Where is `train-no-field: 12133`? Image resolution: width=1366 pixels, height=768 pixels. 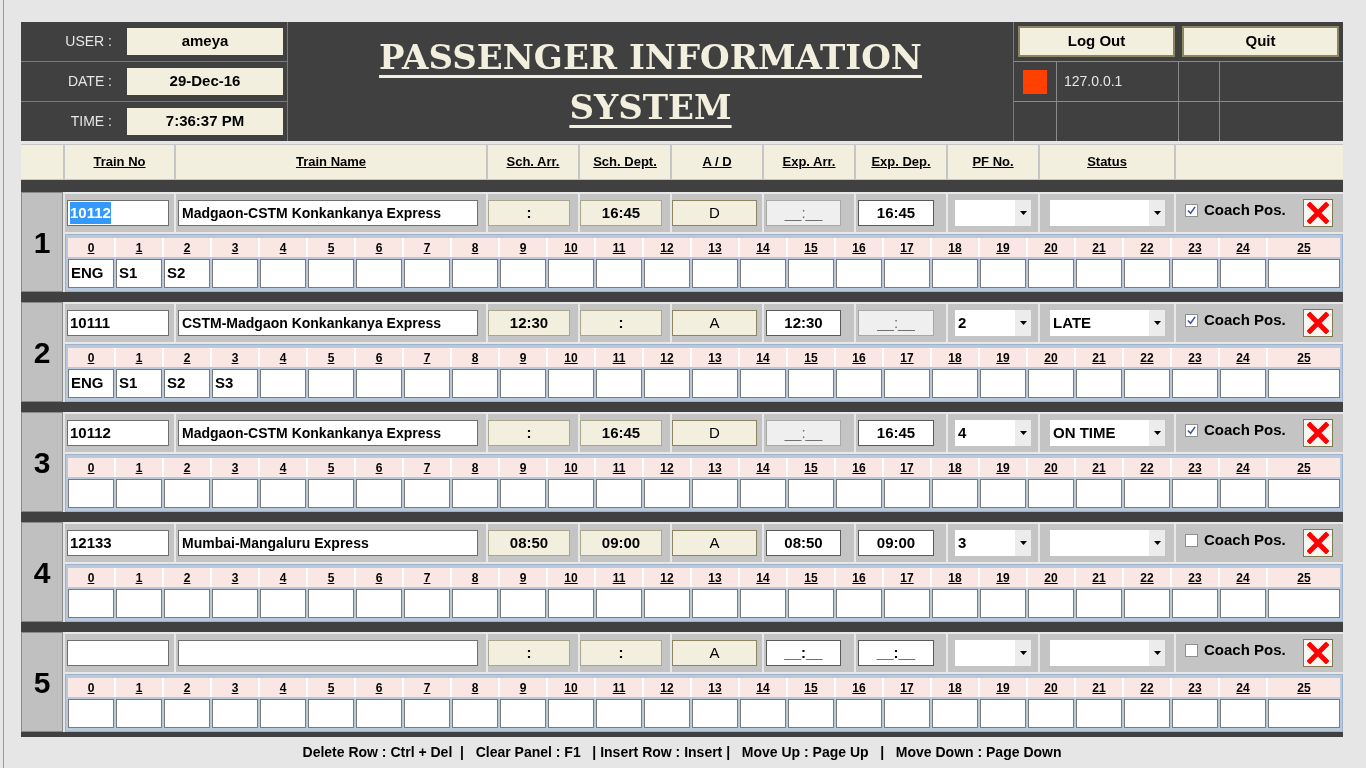
train-no-field: 12133 is located at coordinates (118, 543).